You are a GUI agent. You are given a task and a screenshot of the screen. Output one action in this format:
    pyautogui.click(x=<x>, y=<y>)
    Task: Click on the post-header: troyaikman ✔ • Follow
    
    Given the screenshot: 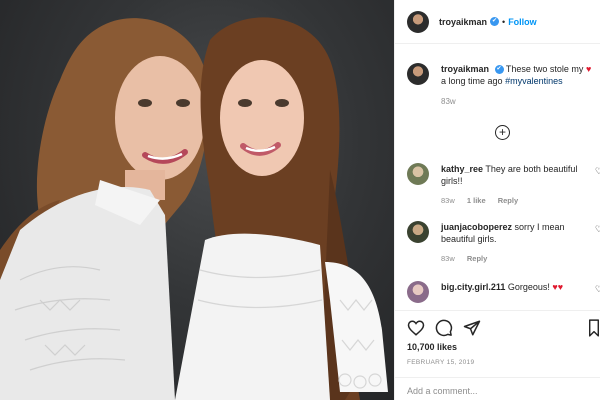 What is the action you would take?
    pyautogui.click(x=497, y=22)
    